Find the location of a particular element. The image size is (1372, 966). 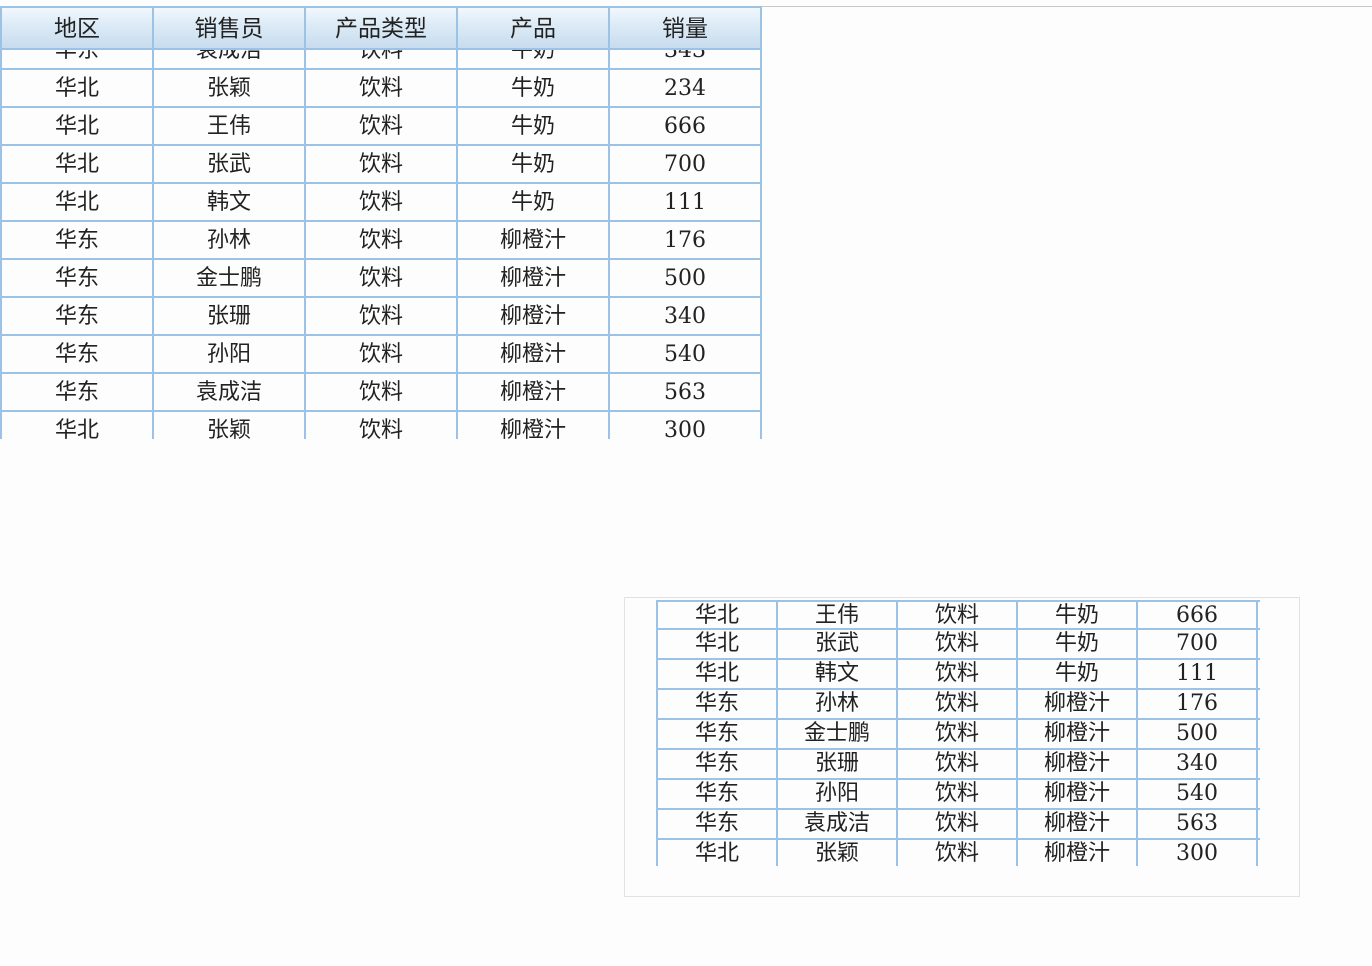

cell-sales: 300 is located at coordinates (686, 425).